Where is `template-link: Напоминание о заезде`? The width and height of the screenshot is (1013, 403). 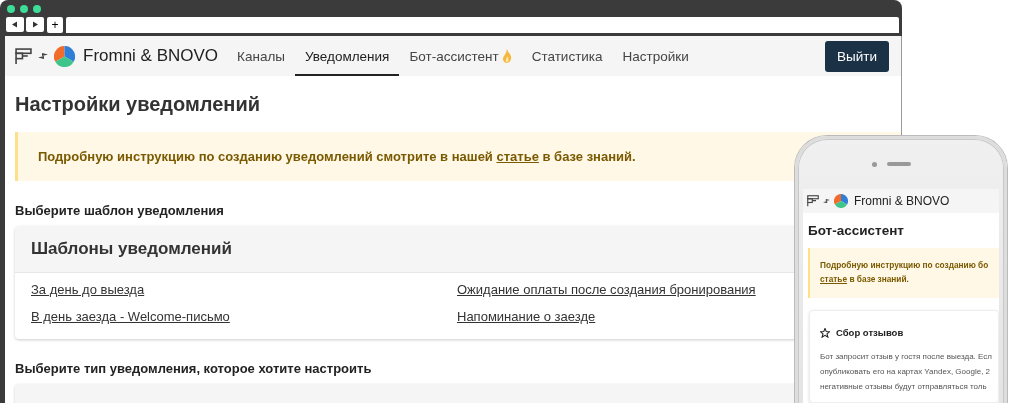 template-link: Напоминание о заезде is located at coordinates (526, 316).